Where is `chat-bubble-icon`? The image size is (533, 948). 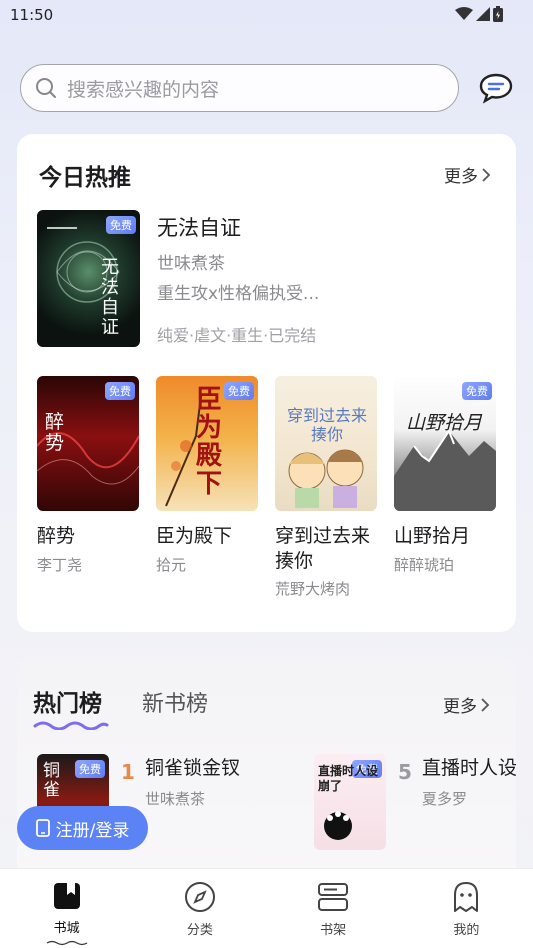 chat-bubble-icon is located at coordinates (496, 88).